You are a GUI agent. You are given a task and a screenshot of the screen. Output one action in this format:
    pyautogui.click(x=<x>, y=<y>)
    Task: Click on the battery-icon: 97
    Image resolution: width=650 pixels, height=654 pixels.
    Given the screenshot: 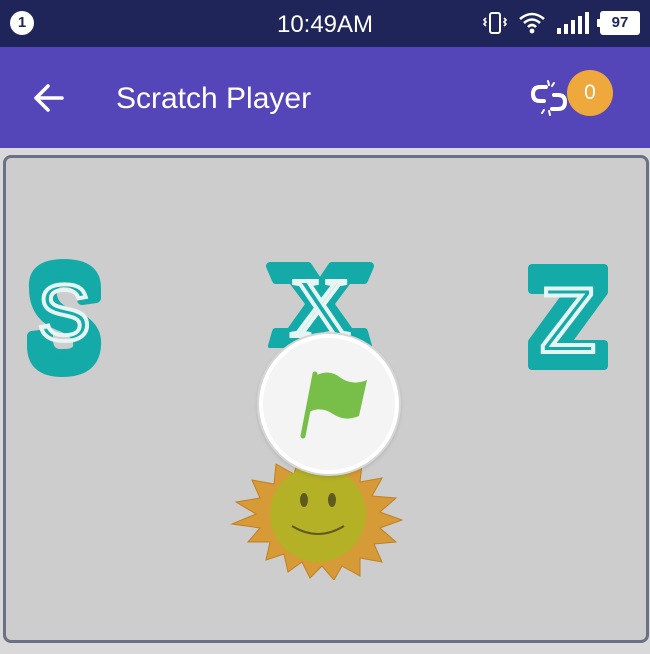 What is the action you would take?
    pyautogui.click(x=618, y=23)
    